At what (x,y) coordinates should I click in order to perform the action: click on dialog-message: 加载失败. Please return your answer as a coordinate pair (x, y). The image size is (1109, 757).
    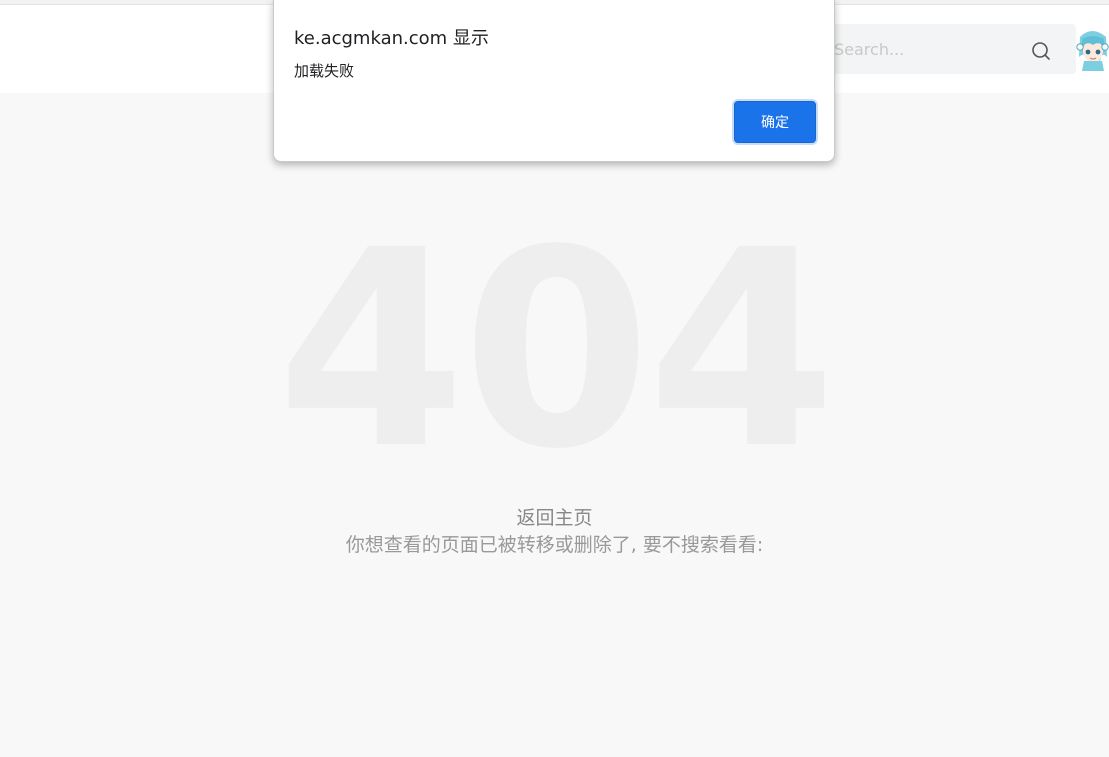
    Looking at the image, I should click on (324, 71).